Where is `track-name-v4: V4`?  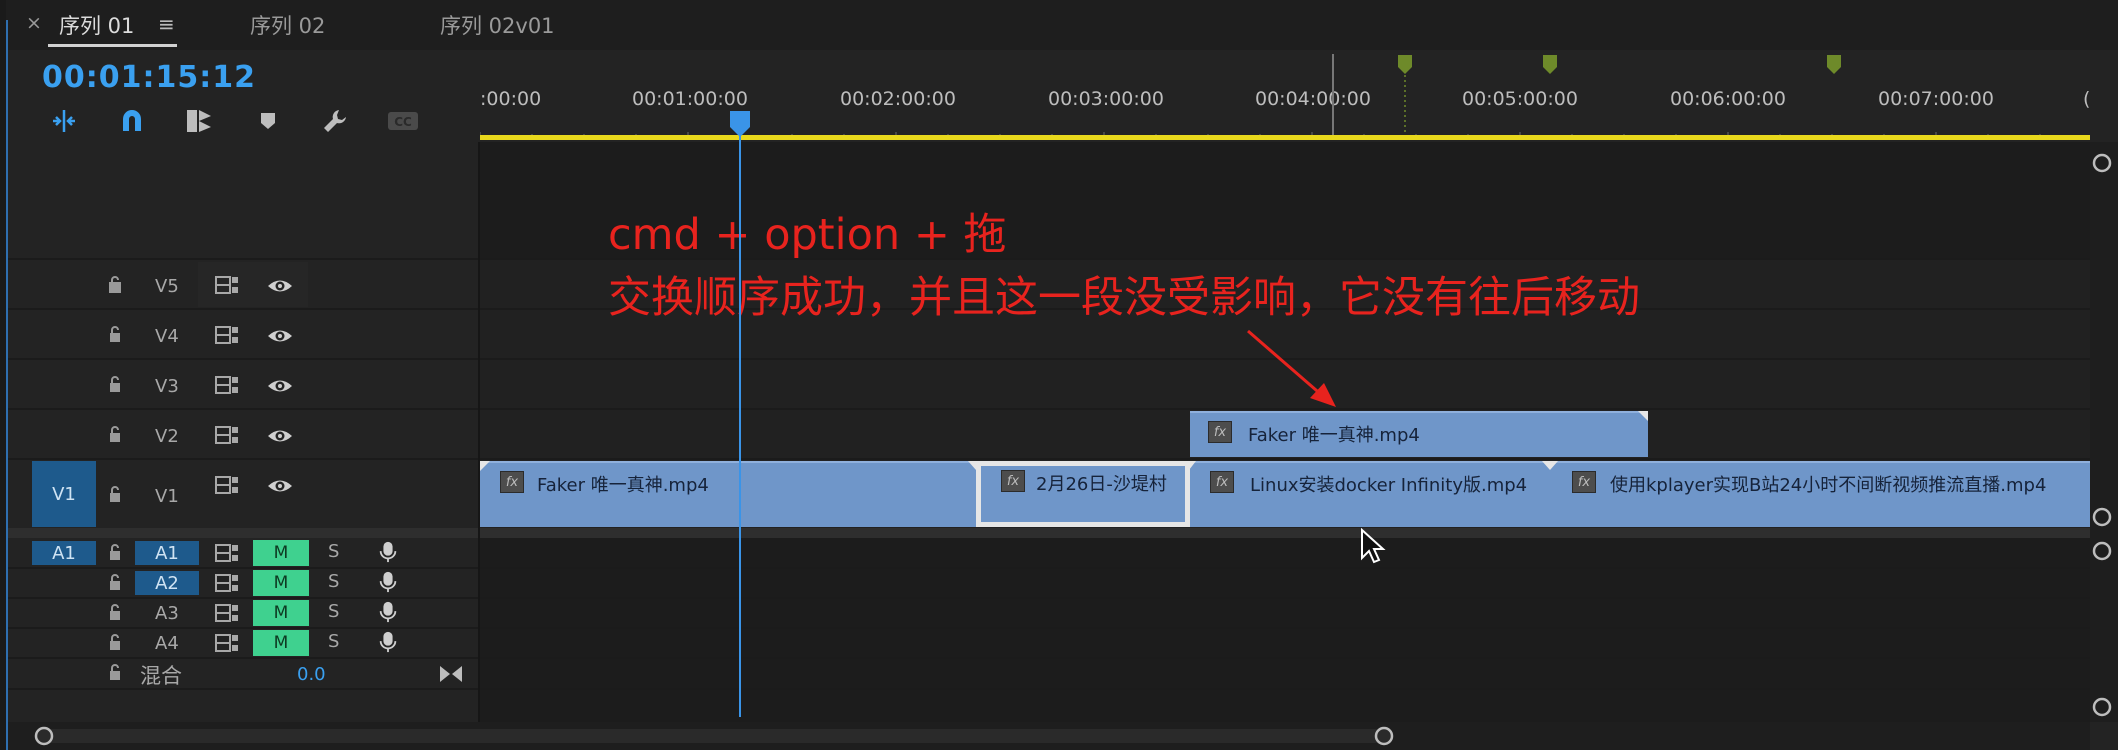
track-name-v4: V4 is located at coordinates (167, 336).